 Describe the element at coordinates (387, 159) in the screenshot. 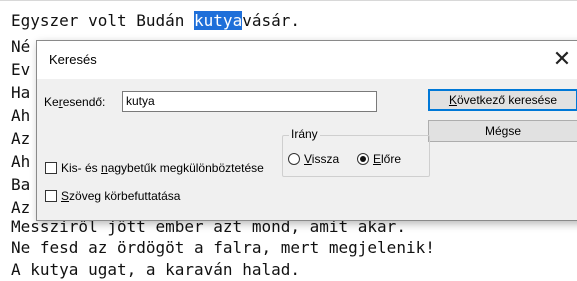

I see `direction-down-label: Előre` at that location.